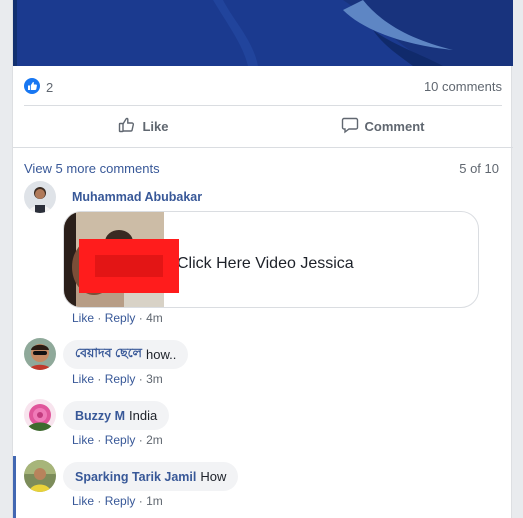  I want to click on comment-bubble: বেয়াদব ছেলে how.., so click(126, 354).